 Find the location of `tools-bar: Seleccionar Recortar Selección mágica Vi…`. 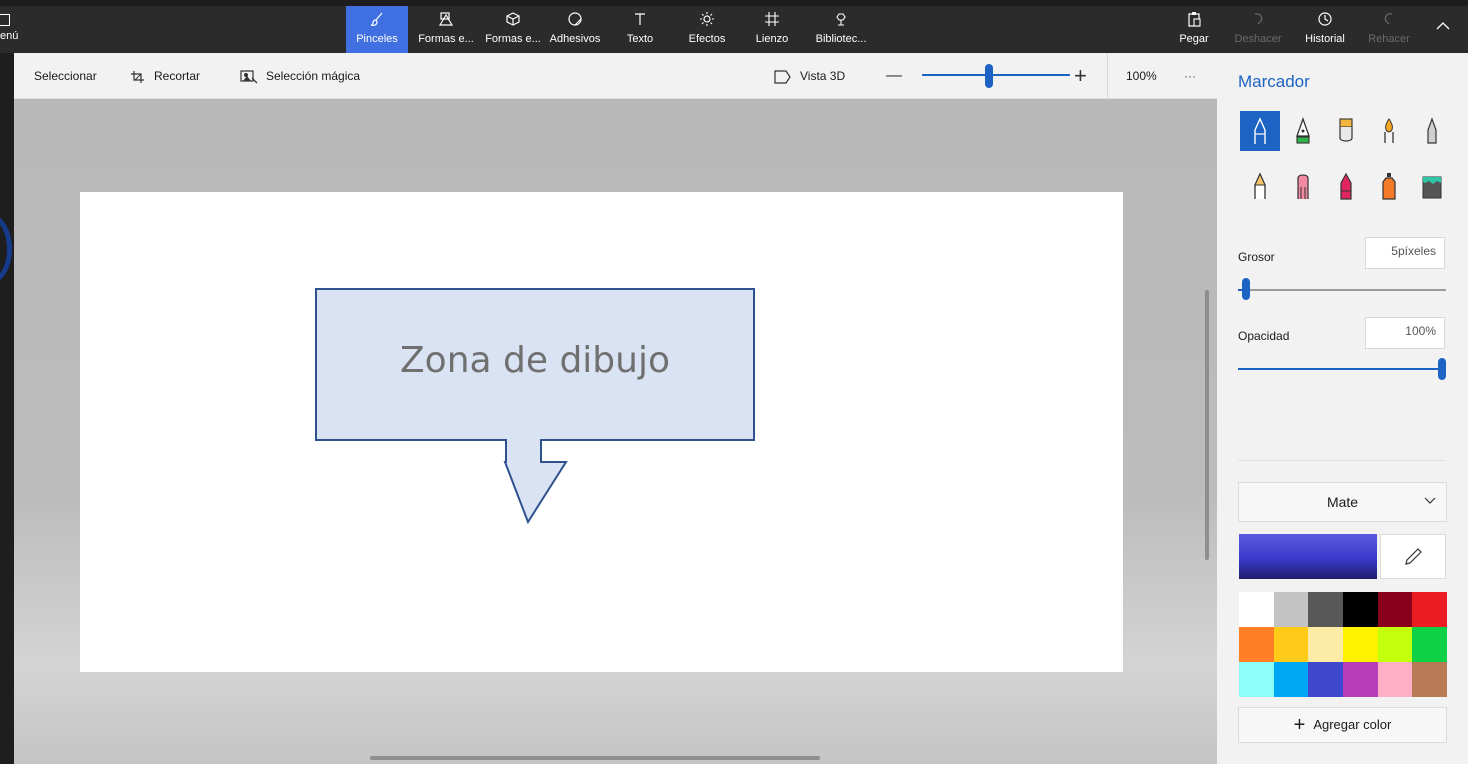

tools-bar: Seleccionar Recortar Selección mágica Vi… is located at coordinates (615, 76).